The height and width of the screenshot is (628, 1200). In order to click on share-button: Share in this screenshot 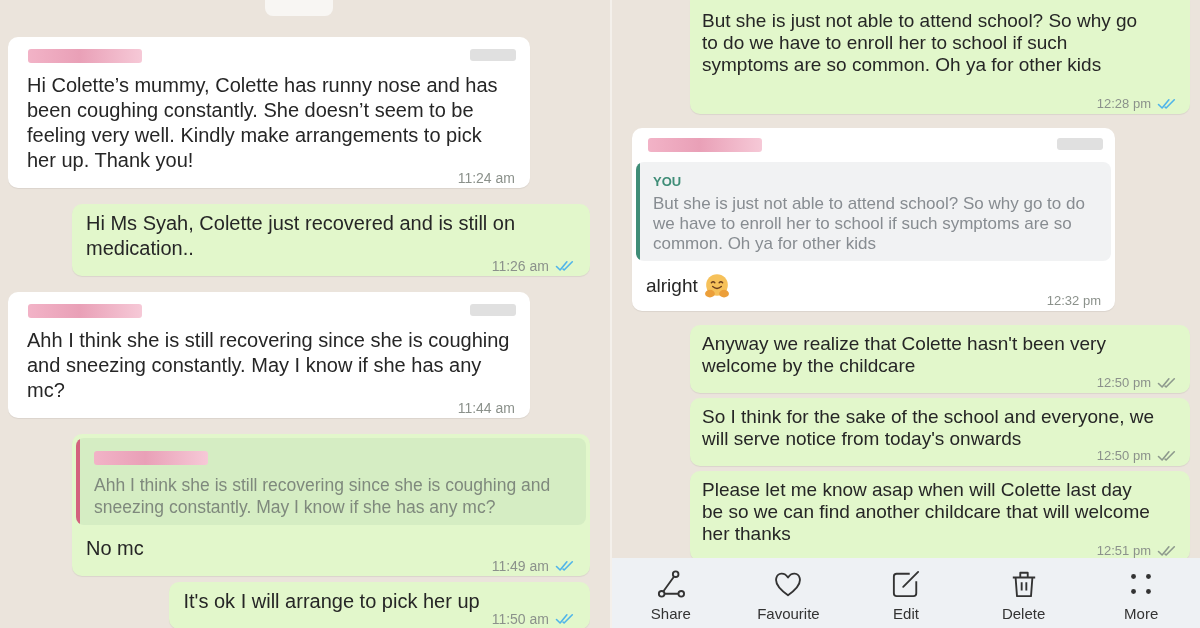, I will do `click(670, 596)`.